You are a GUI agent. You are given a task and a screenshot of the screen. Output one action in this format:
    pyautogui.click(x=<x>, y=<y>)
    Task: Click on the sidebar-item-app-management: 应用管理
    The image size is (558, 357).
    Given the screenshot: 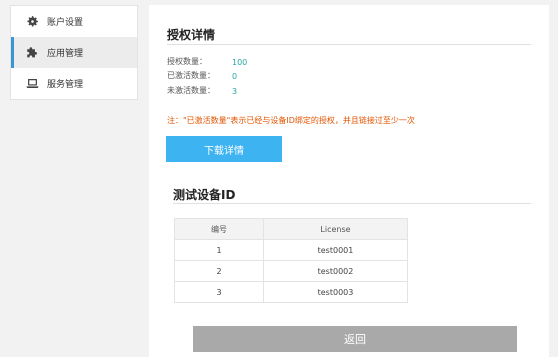 What is the action you would take?
    pyautogui.click(x=74, y=52)
    